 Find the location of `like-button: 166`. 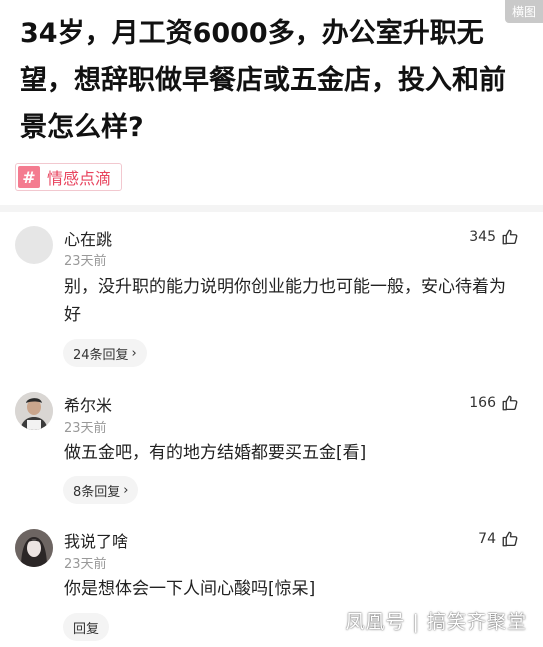

like-button: 166 is located at coordinates (494, 403).